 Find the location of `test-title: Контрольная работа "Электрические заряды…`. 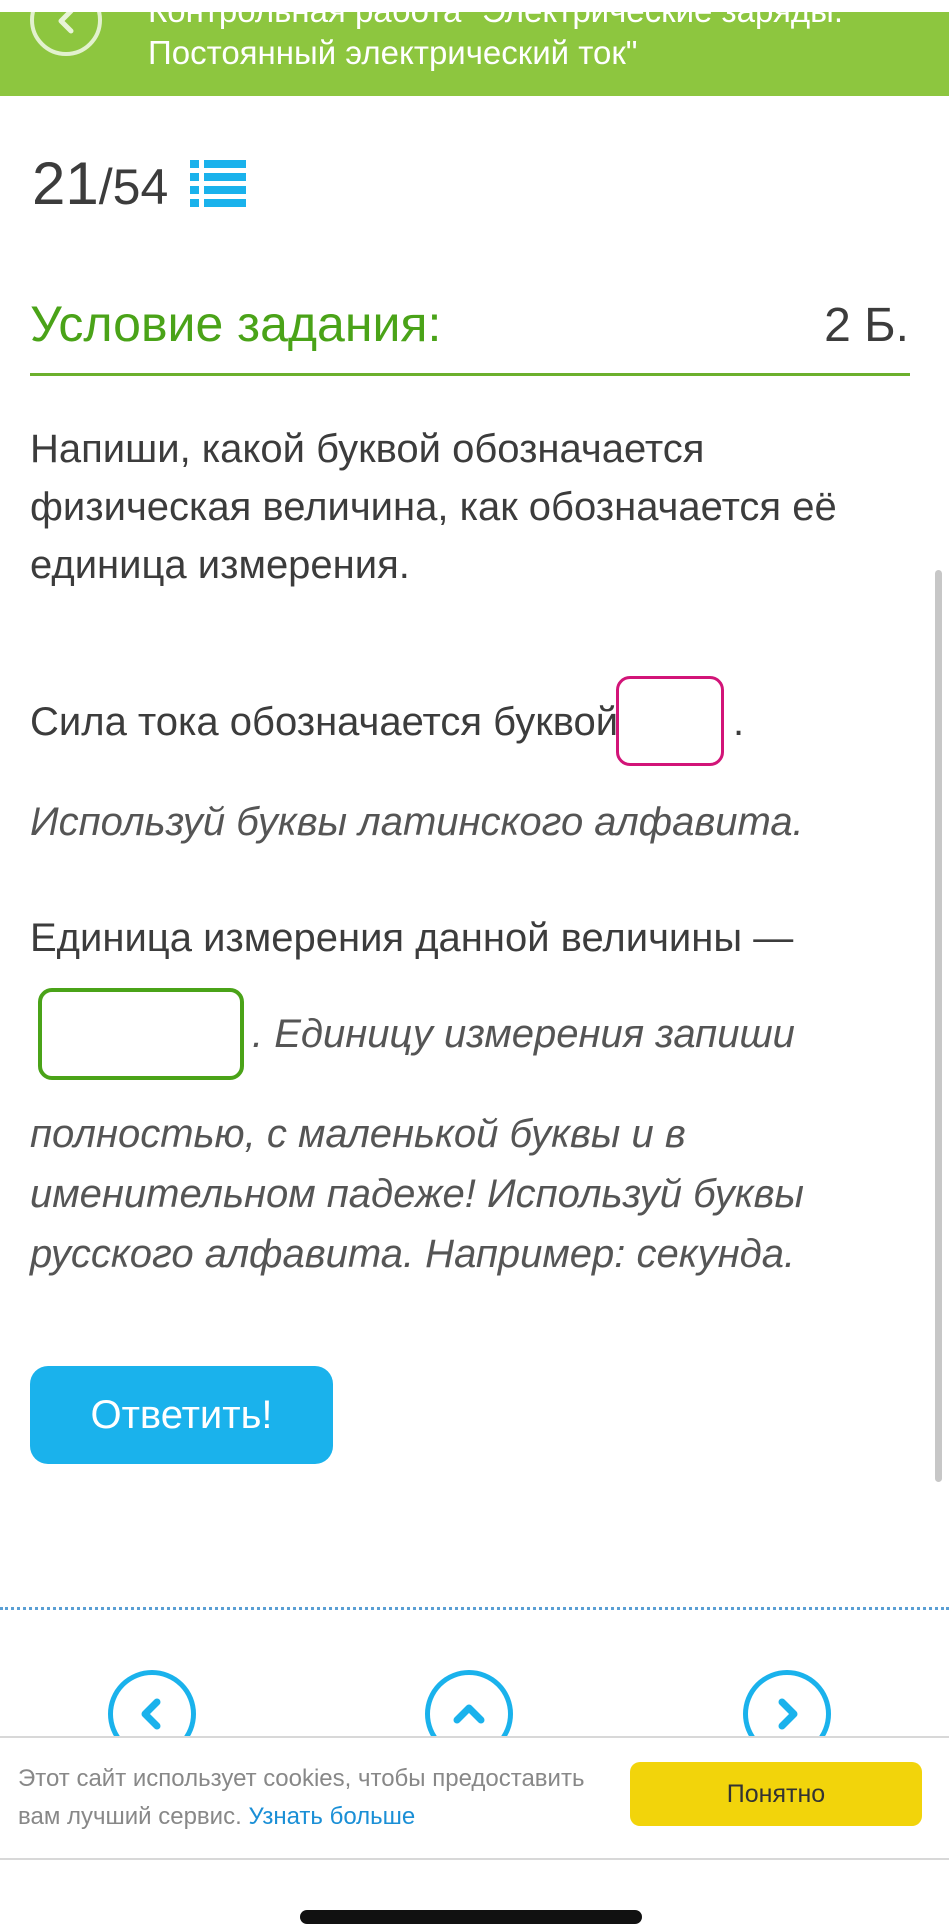

test-title: Контрольная работа "Электрические заряды… is located at coordinates (538, 43).